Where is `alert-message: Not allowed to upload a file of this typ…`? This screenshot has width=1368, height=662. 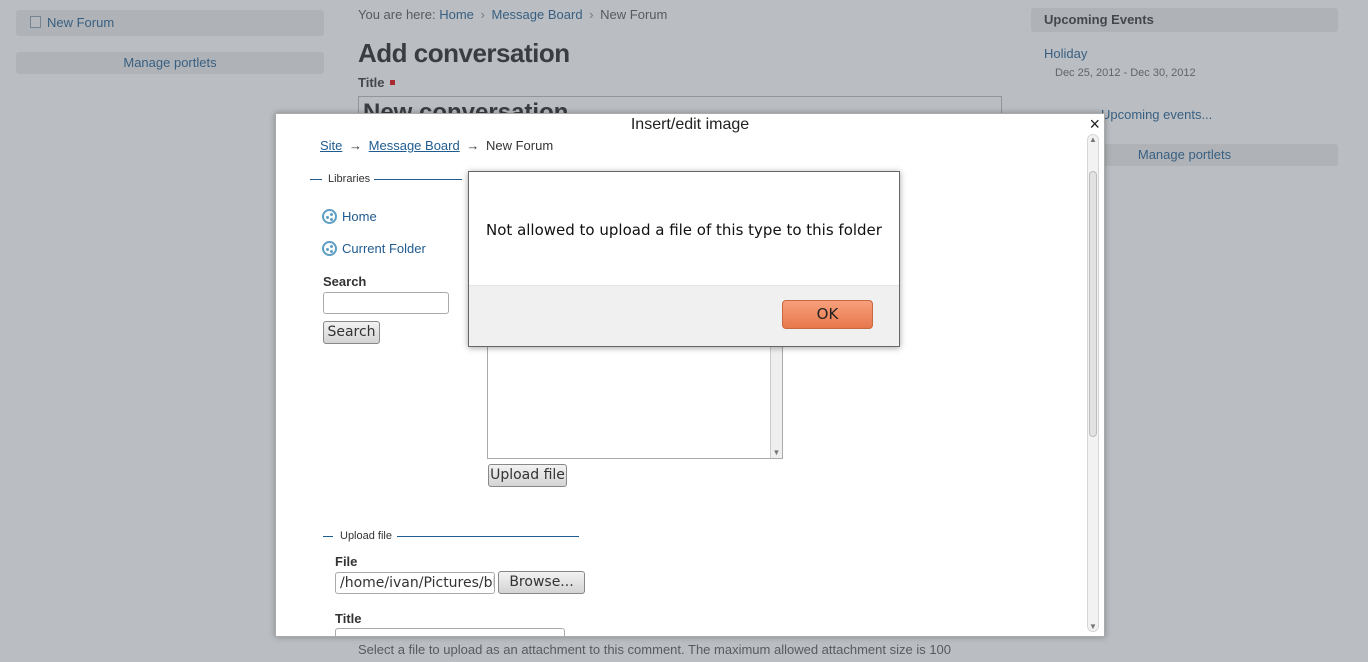
alert-message: Not allowed to upload a file of this typ… is located at coordinates (684, 230).